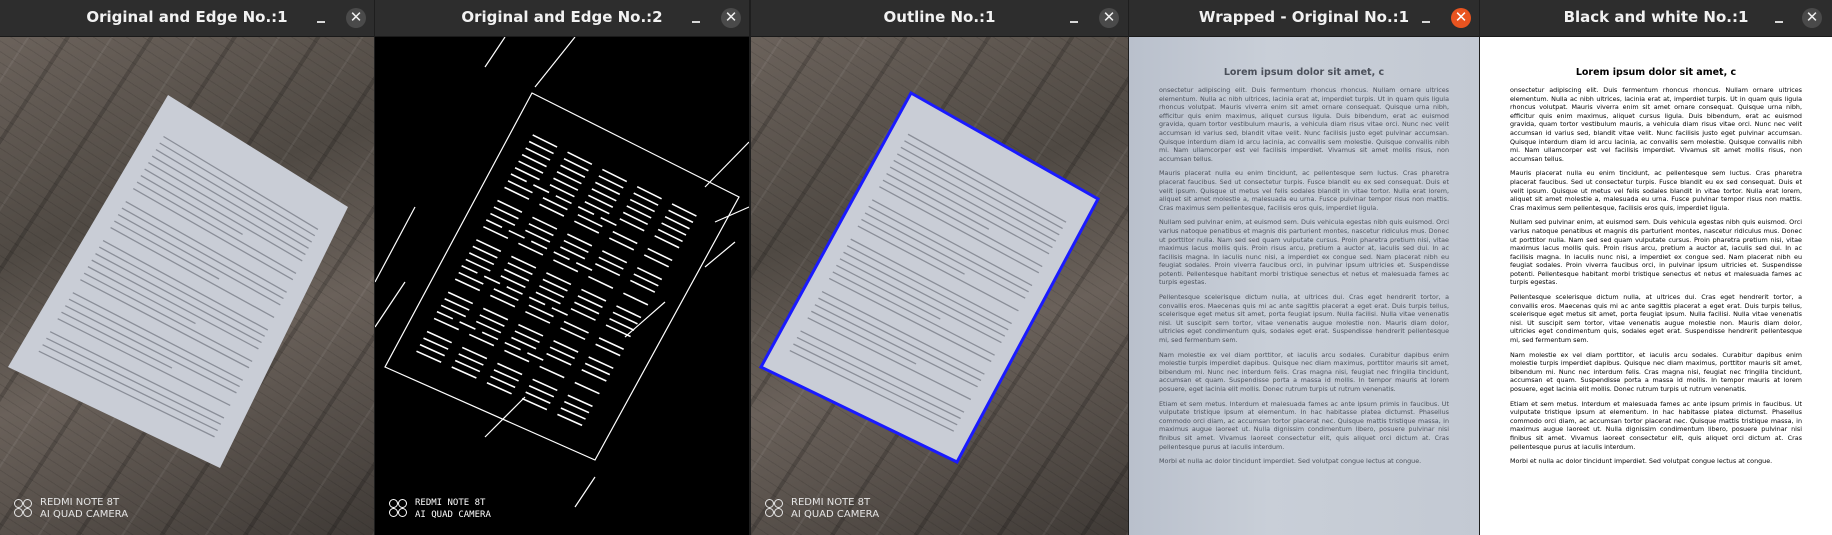 Image resolution: width=1832 pixels, height=535 pixels. I want to click on titlebar: Wrapped - Original No.:1 ✕, so click(1304, 18).